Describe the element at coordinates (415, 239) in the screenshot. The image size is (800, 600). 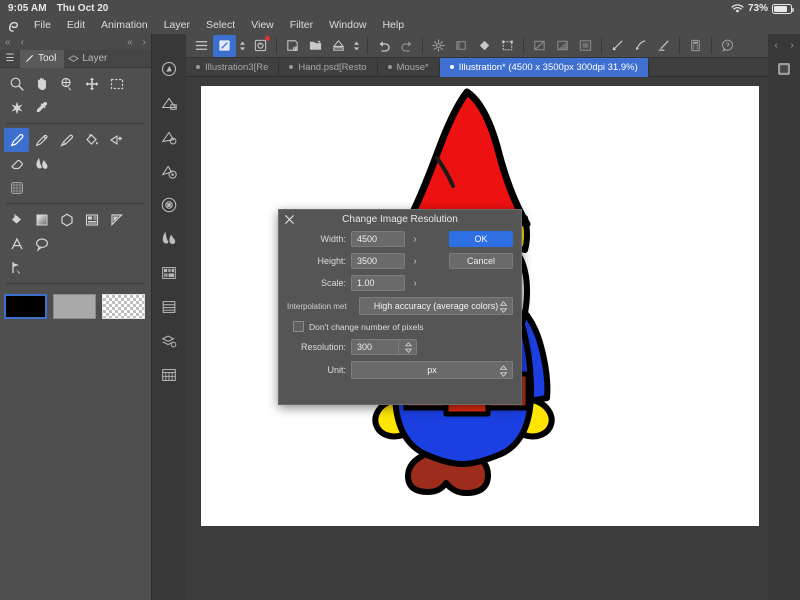
I see `width-expand-icon: ›` at that location.